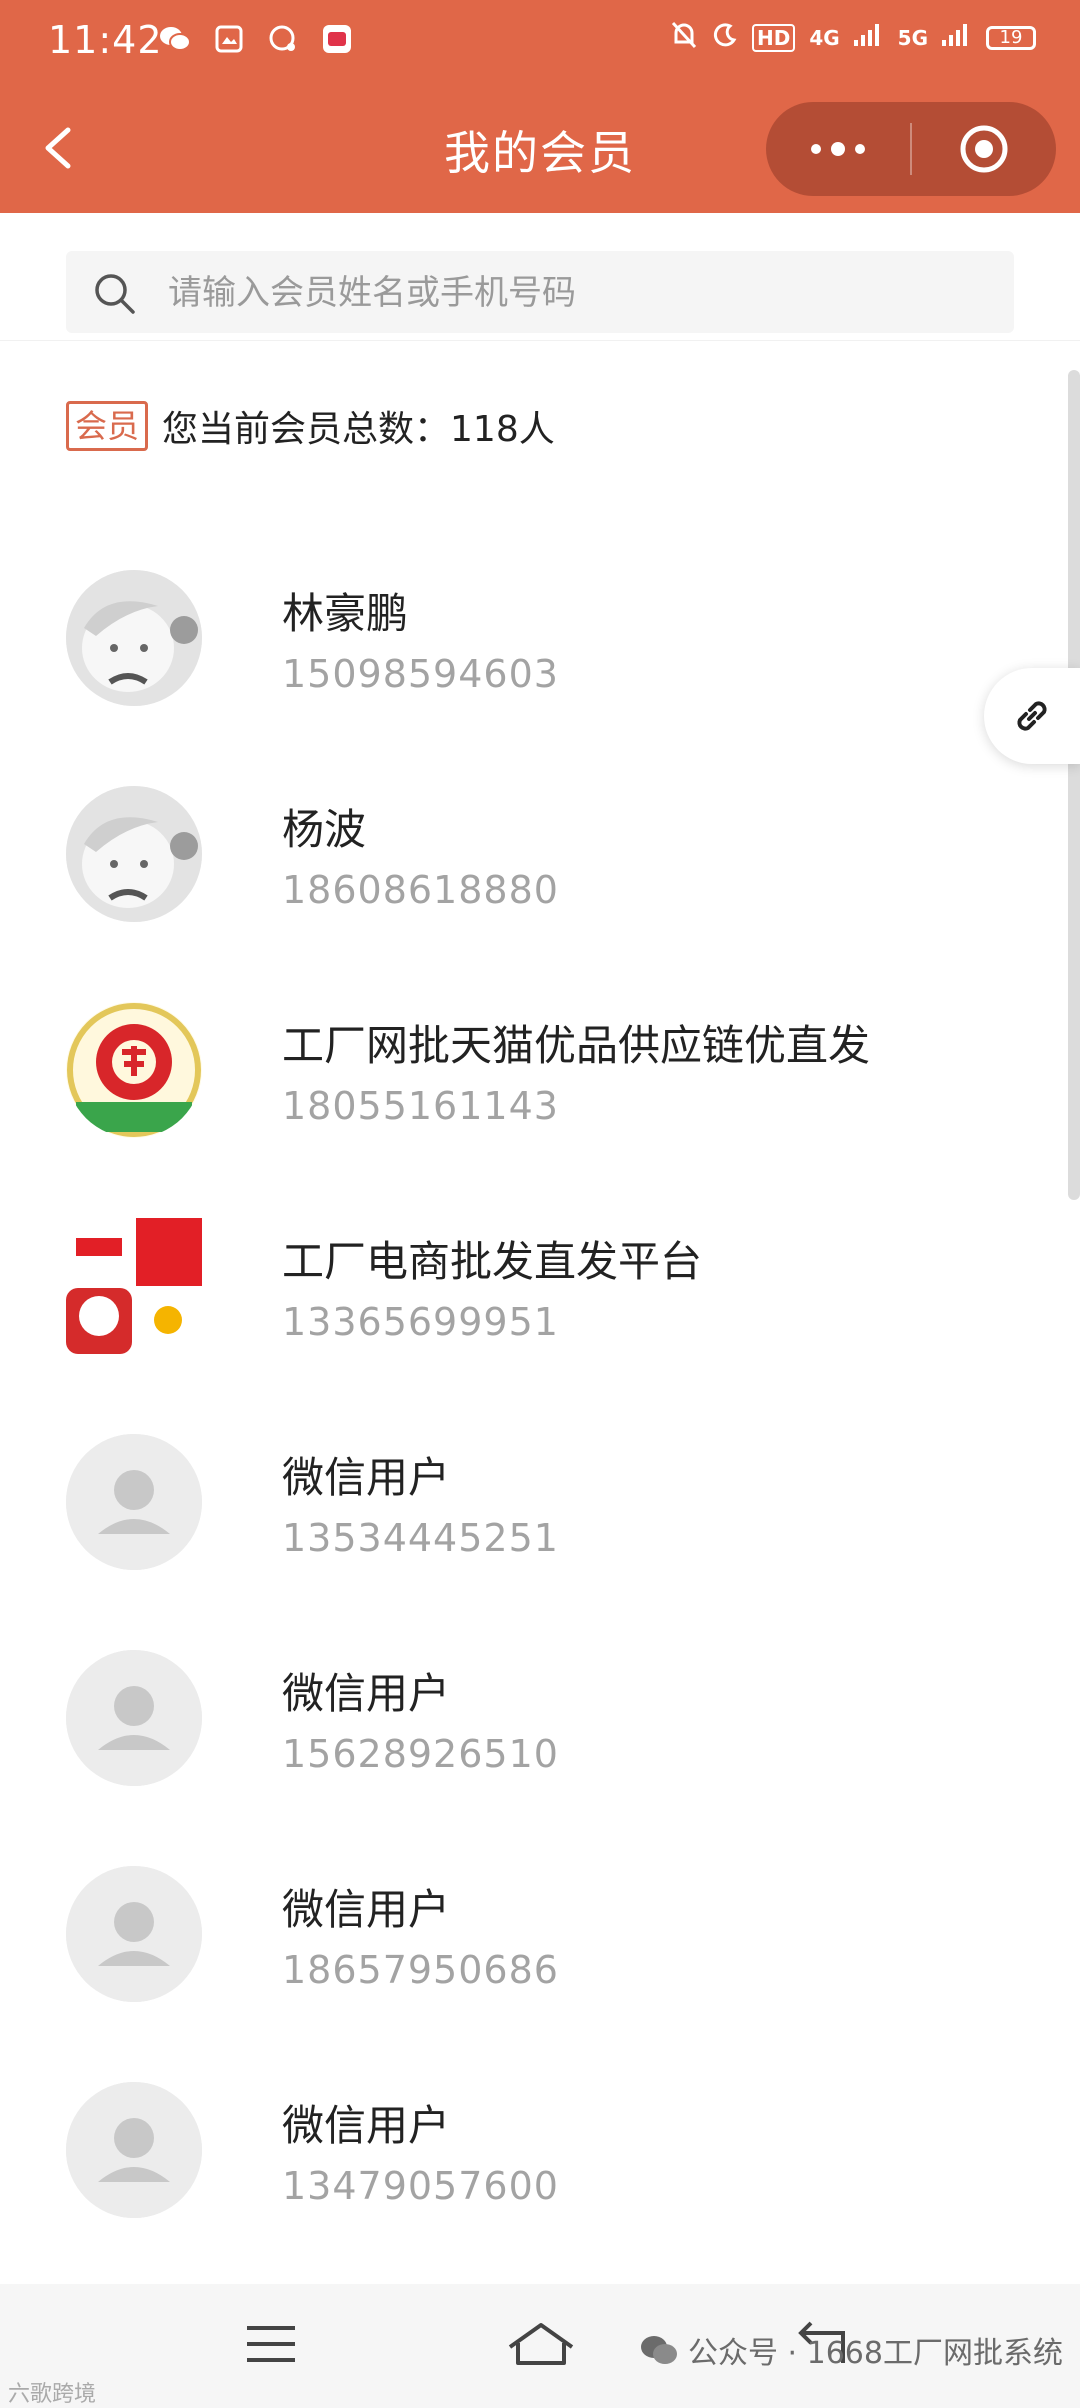  Describe the element at coordinates (911, 149) in the screenshot. I see `miniprogram-capsule` at that location.